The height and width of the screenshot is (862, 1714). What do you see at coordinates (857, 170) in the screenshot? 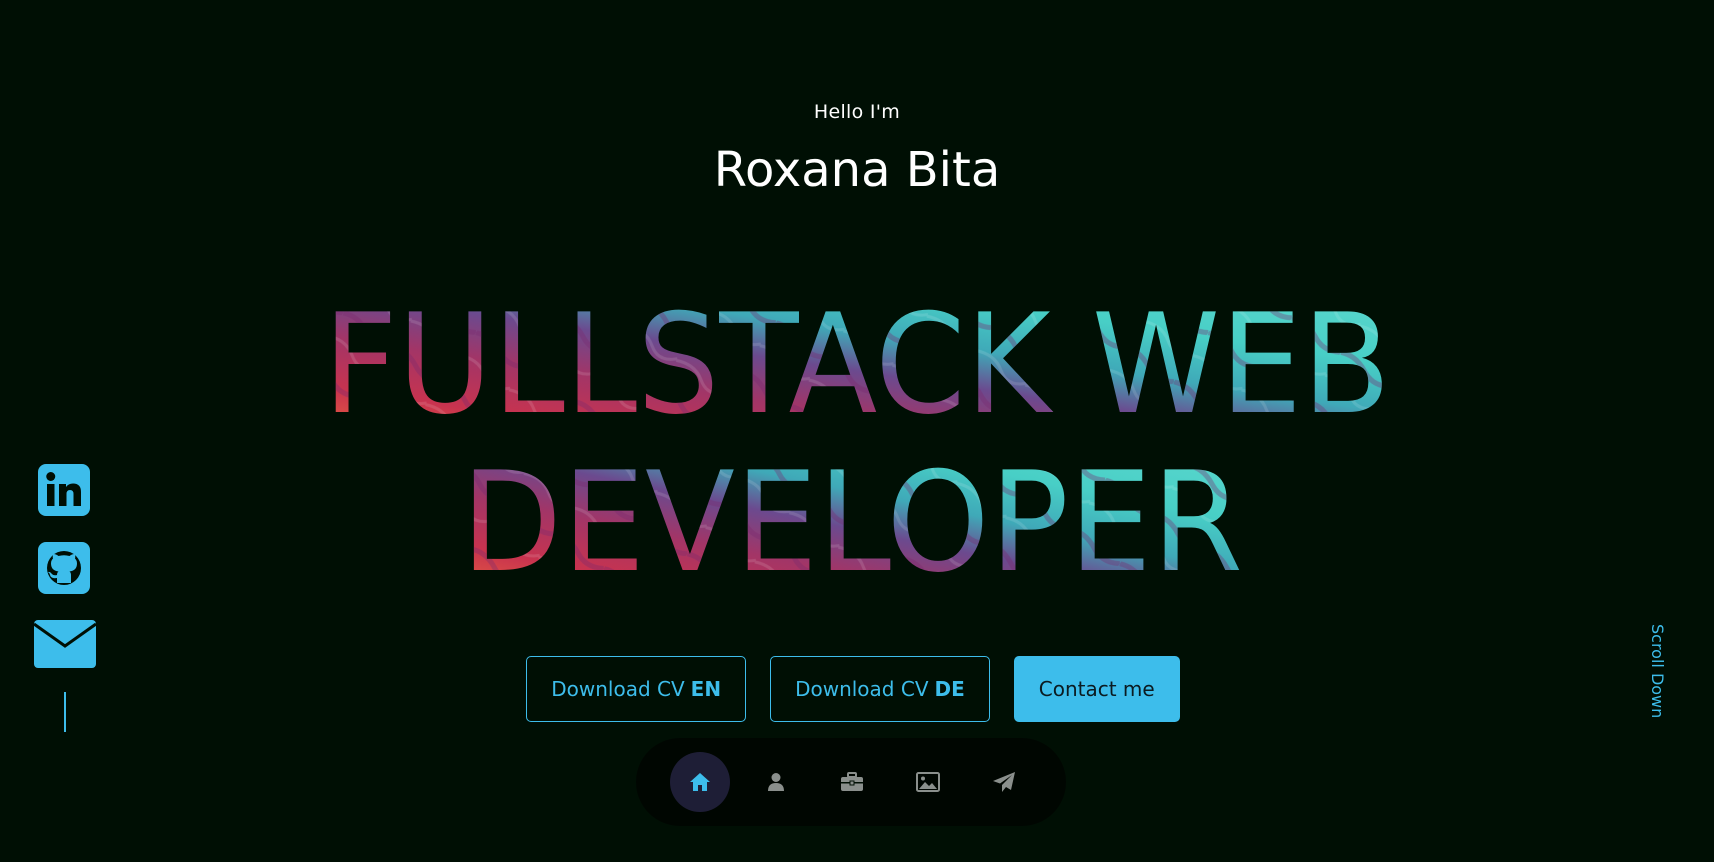
I see `person-name: Roxana Bita` at bounding box center [857, 170].